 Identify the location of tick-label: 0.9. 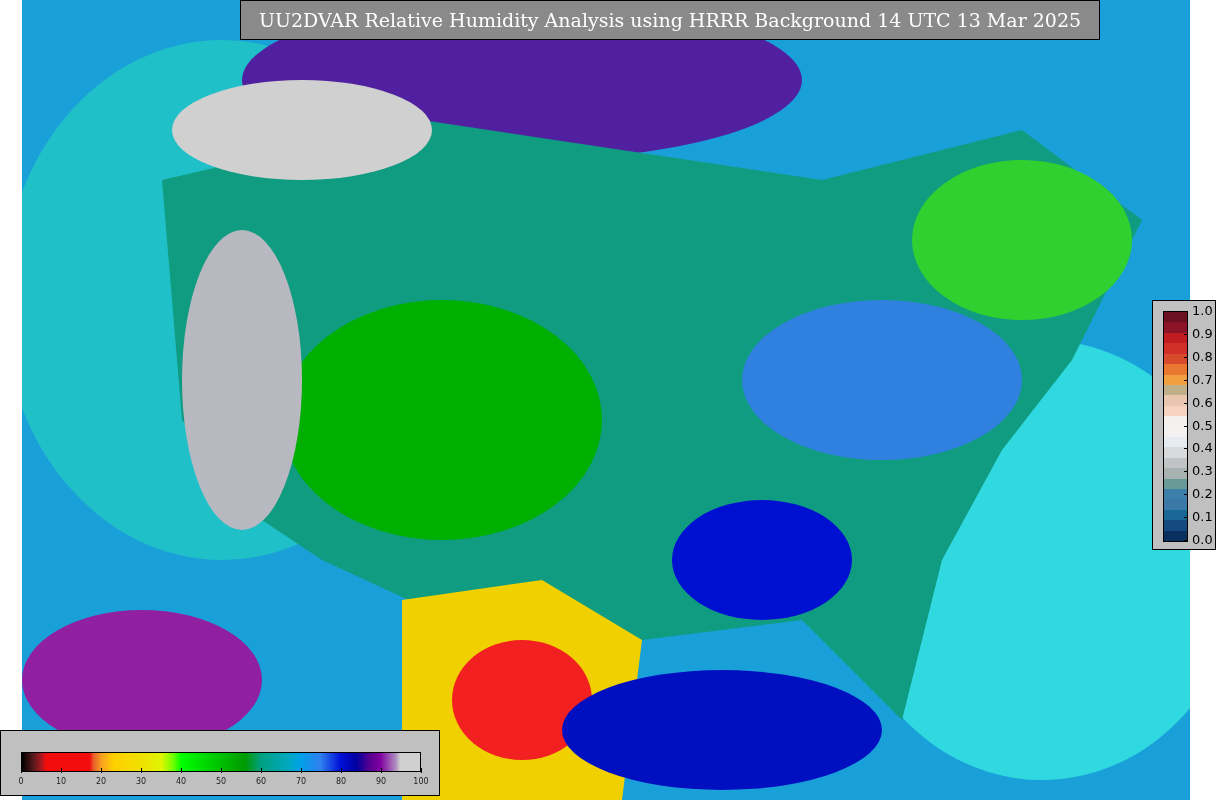
(1202, 333).